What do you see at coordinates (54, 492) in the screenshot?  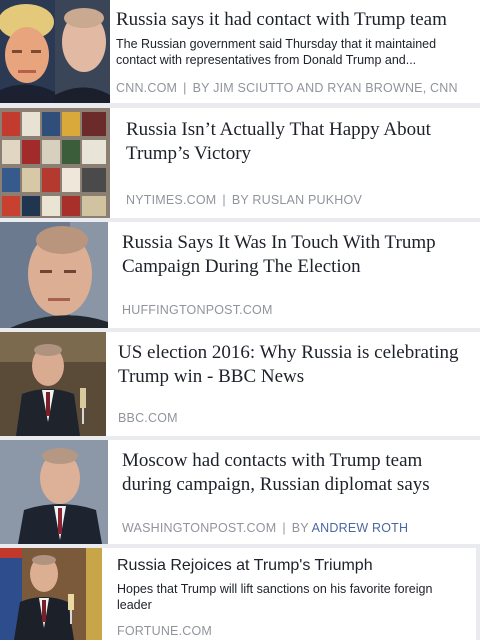 I see `putin-speech-photo-icon` at bounding box center [54, 492].